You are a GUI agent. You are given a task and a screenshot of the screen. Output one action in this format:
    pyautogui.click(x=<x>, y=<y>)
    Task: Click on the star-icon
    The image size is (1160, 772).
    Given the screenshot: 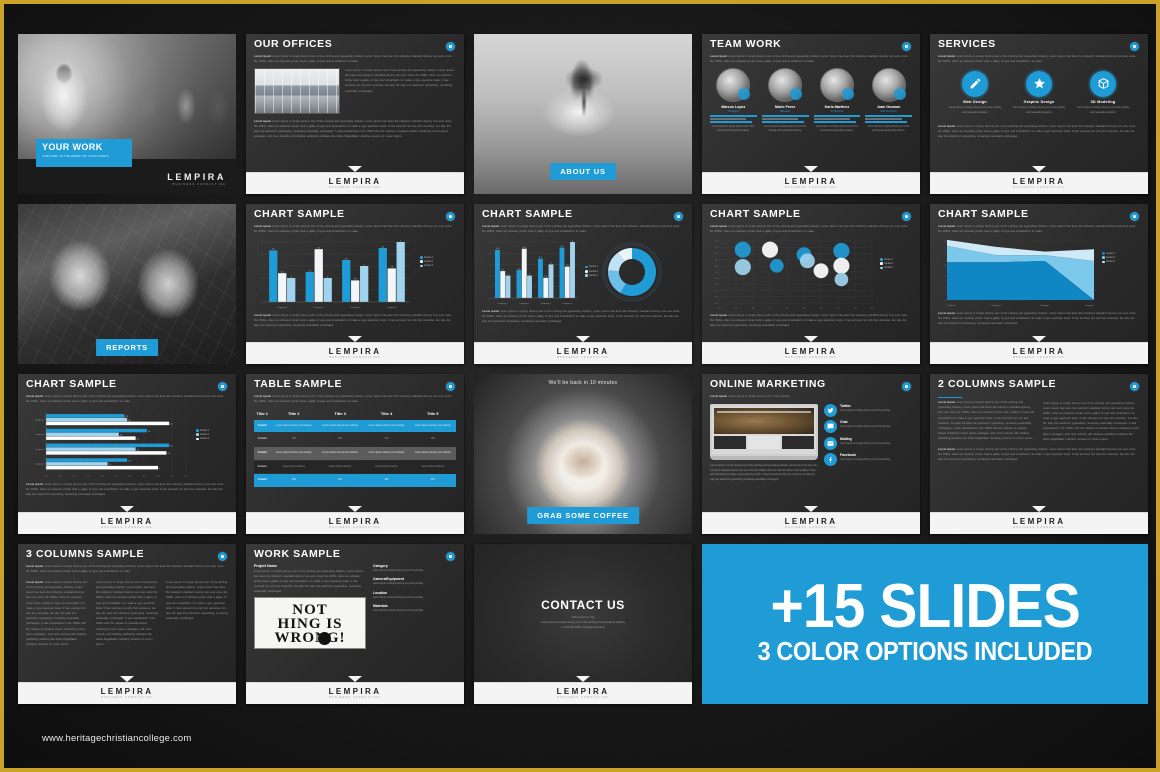 What is the action you would take?
    pyautogui.click(x=1039, y=83)
    